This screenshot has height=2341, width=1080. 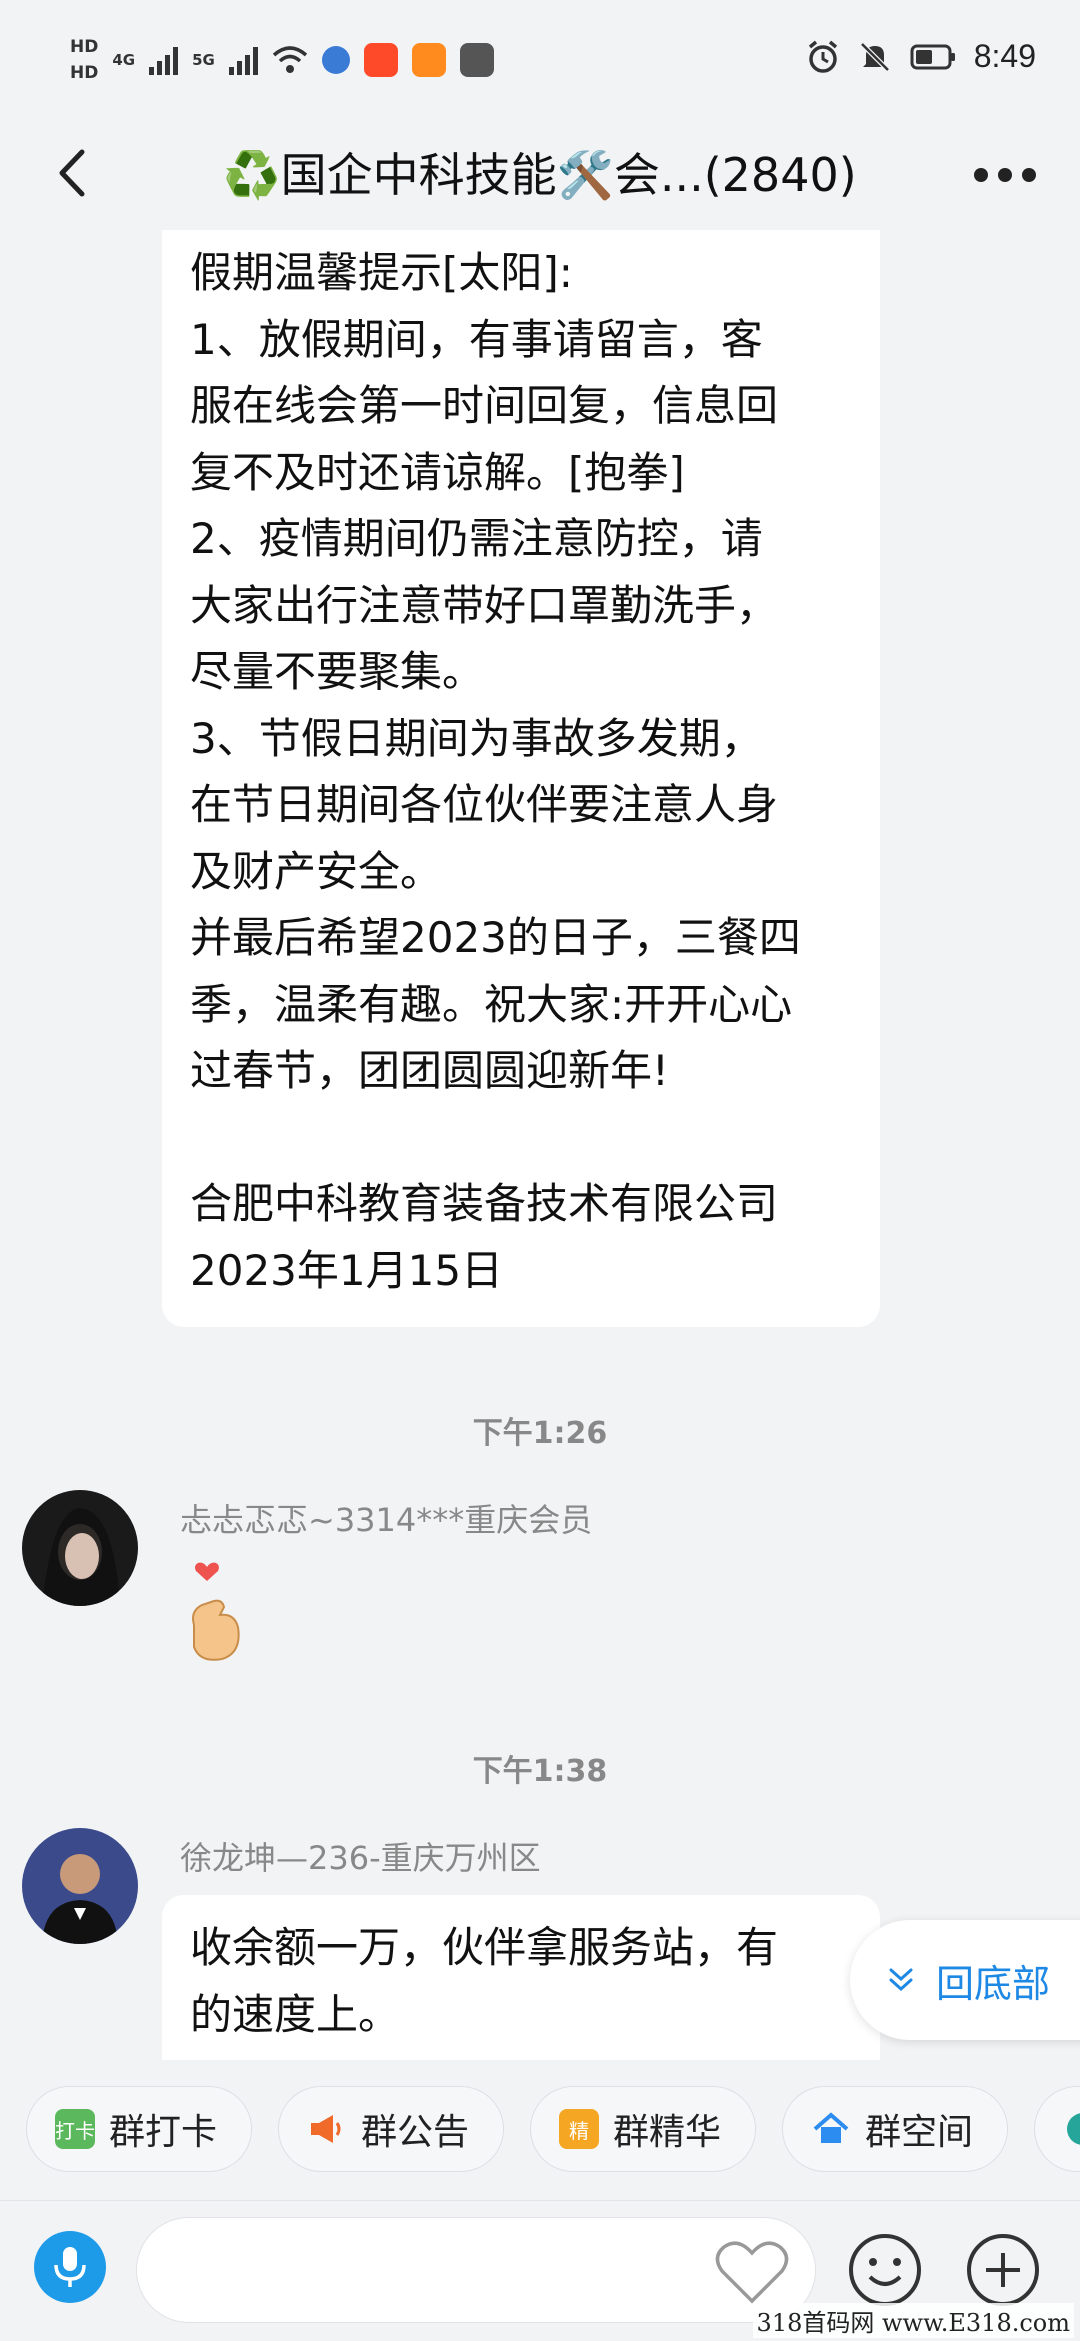 I want to click on group-essence-button: 精 群精华, so click(x=643, y=2129).